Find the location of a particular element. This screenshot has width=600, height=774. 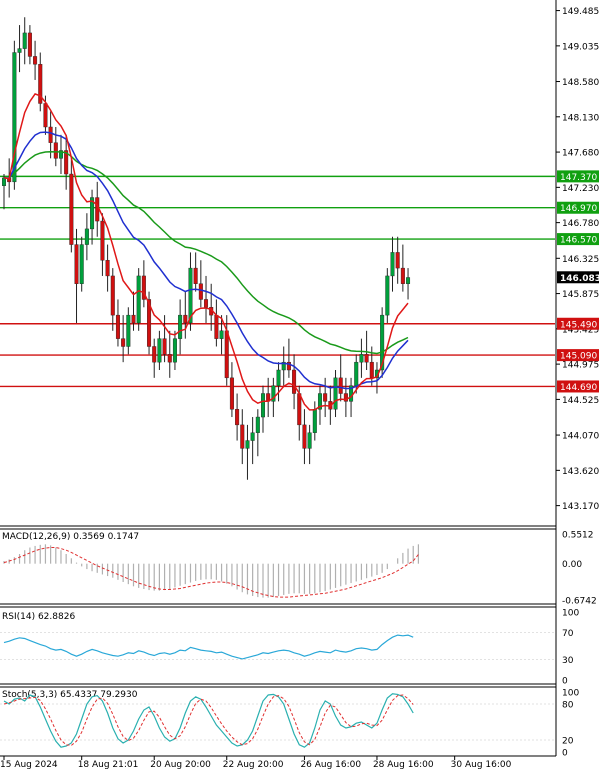

time-tick-label: 26 Aug 16:00 is located at coordinates (330, 765).